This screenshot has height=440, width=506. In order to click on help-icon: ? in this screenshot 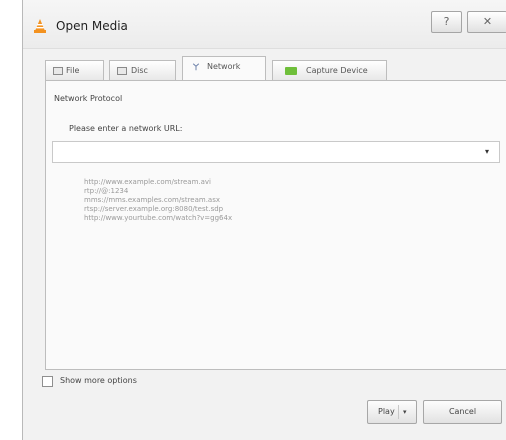, I will do `click(446, 21)`.